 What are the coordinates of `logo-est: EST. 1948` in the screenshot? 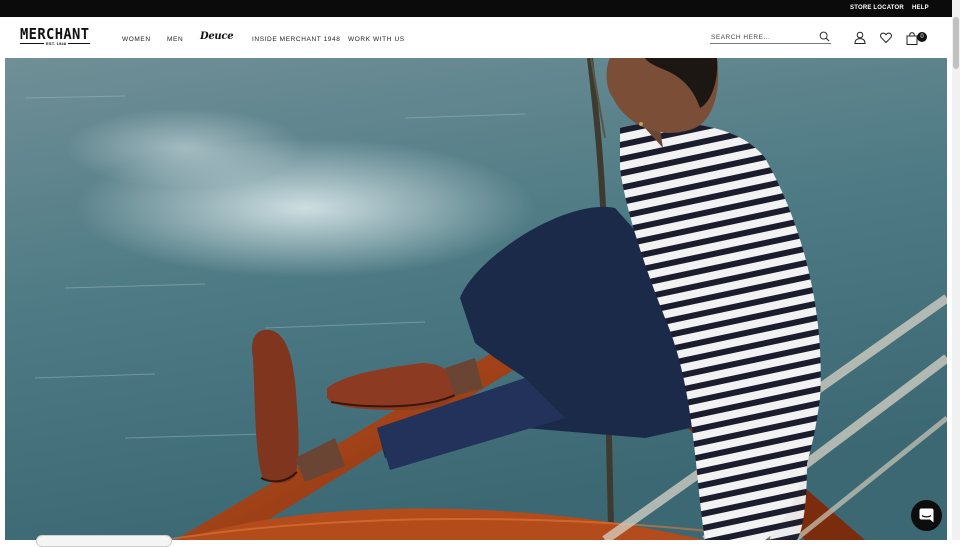 It's located at (56, 43).